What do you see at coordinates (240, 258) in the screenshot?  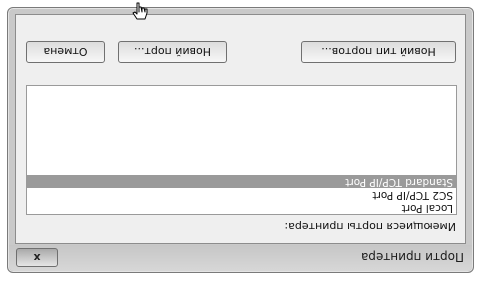 I see `title-bar: Порти принтера x` at bounding box center [240, 258].